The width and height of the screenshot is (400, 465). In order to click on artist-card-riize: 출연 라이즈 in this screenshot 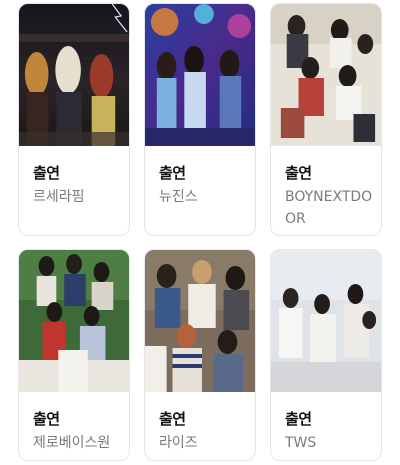, I will do `click(200, 355)`.